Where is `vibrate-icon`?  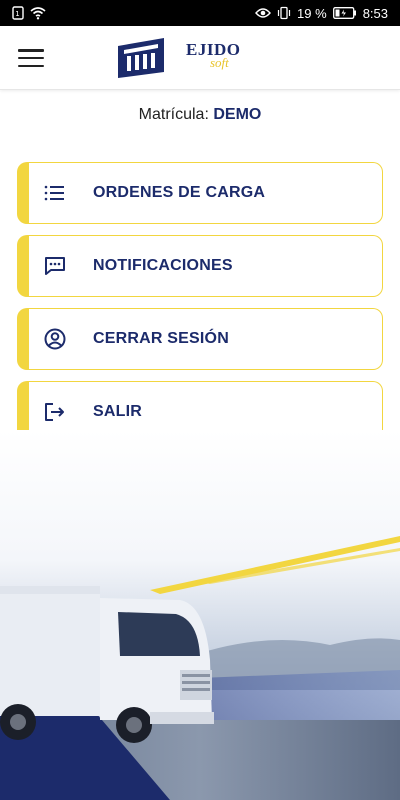 vibrate-icon is located at coordinates (284, 13).